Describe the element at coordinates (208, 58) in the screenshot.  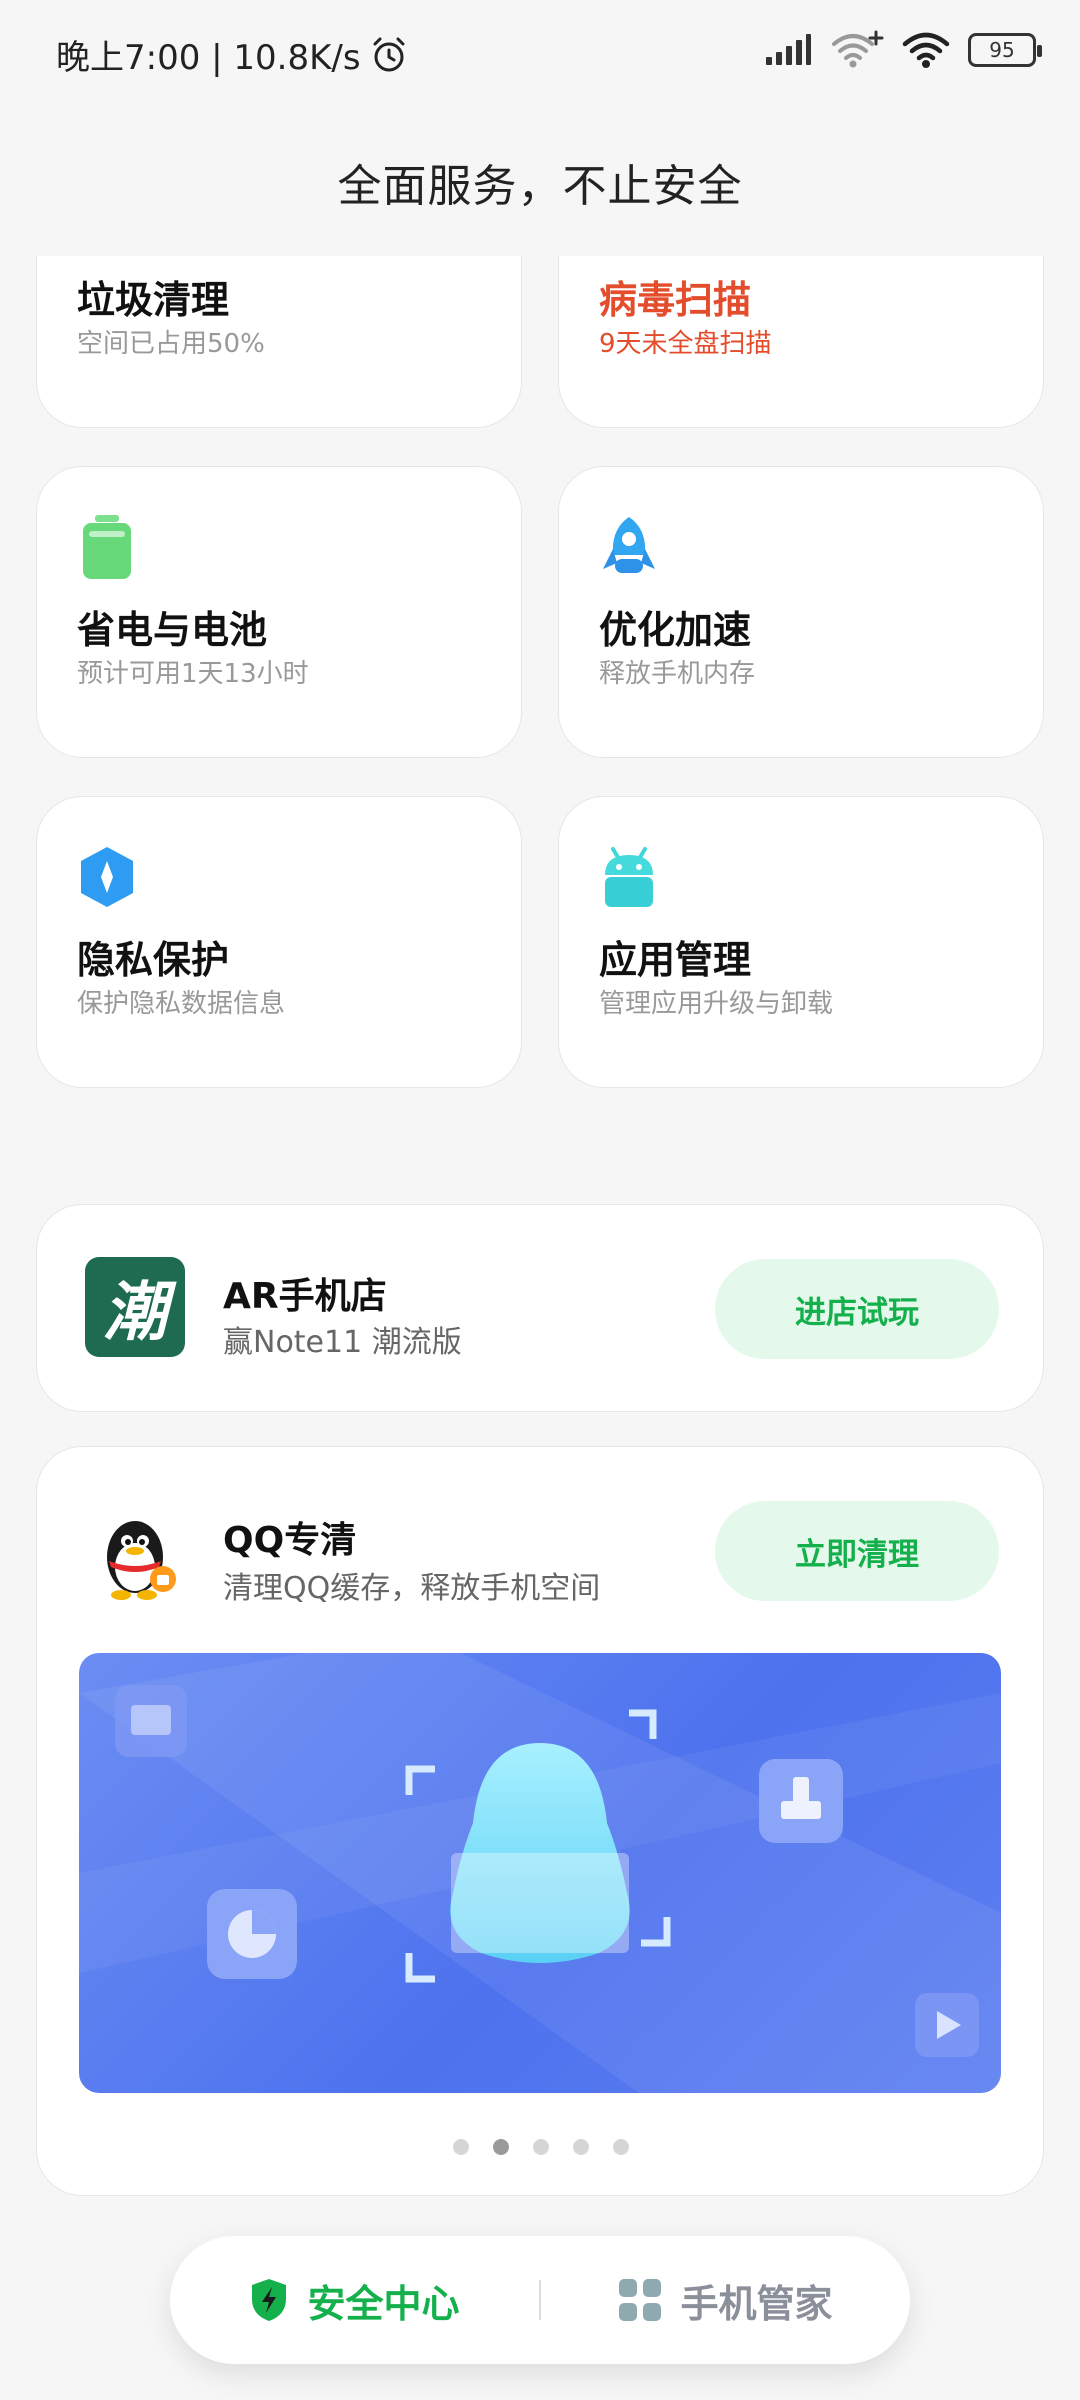
I see `time-speed-text: 晚上7:00 | 10.8K/s` at that location.